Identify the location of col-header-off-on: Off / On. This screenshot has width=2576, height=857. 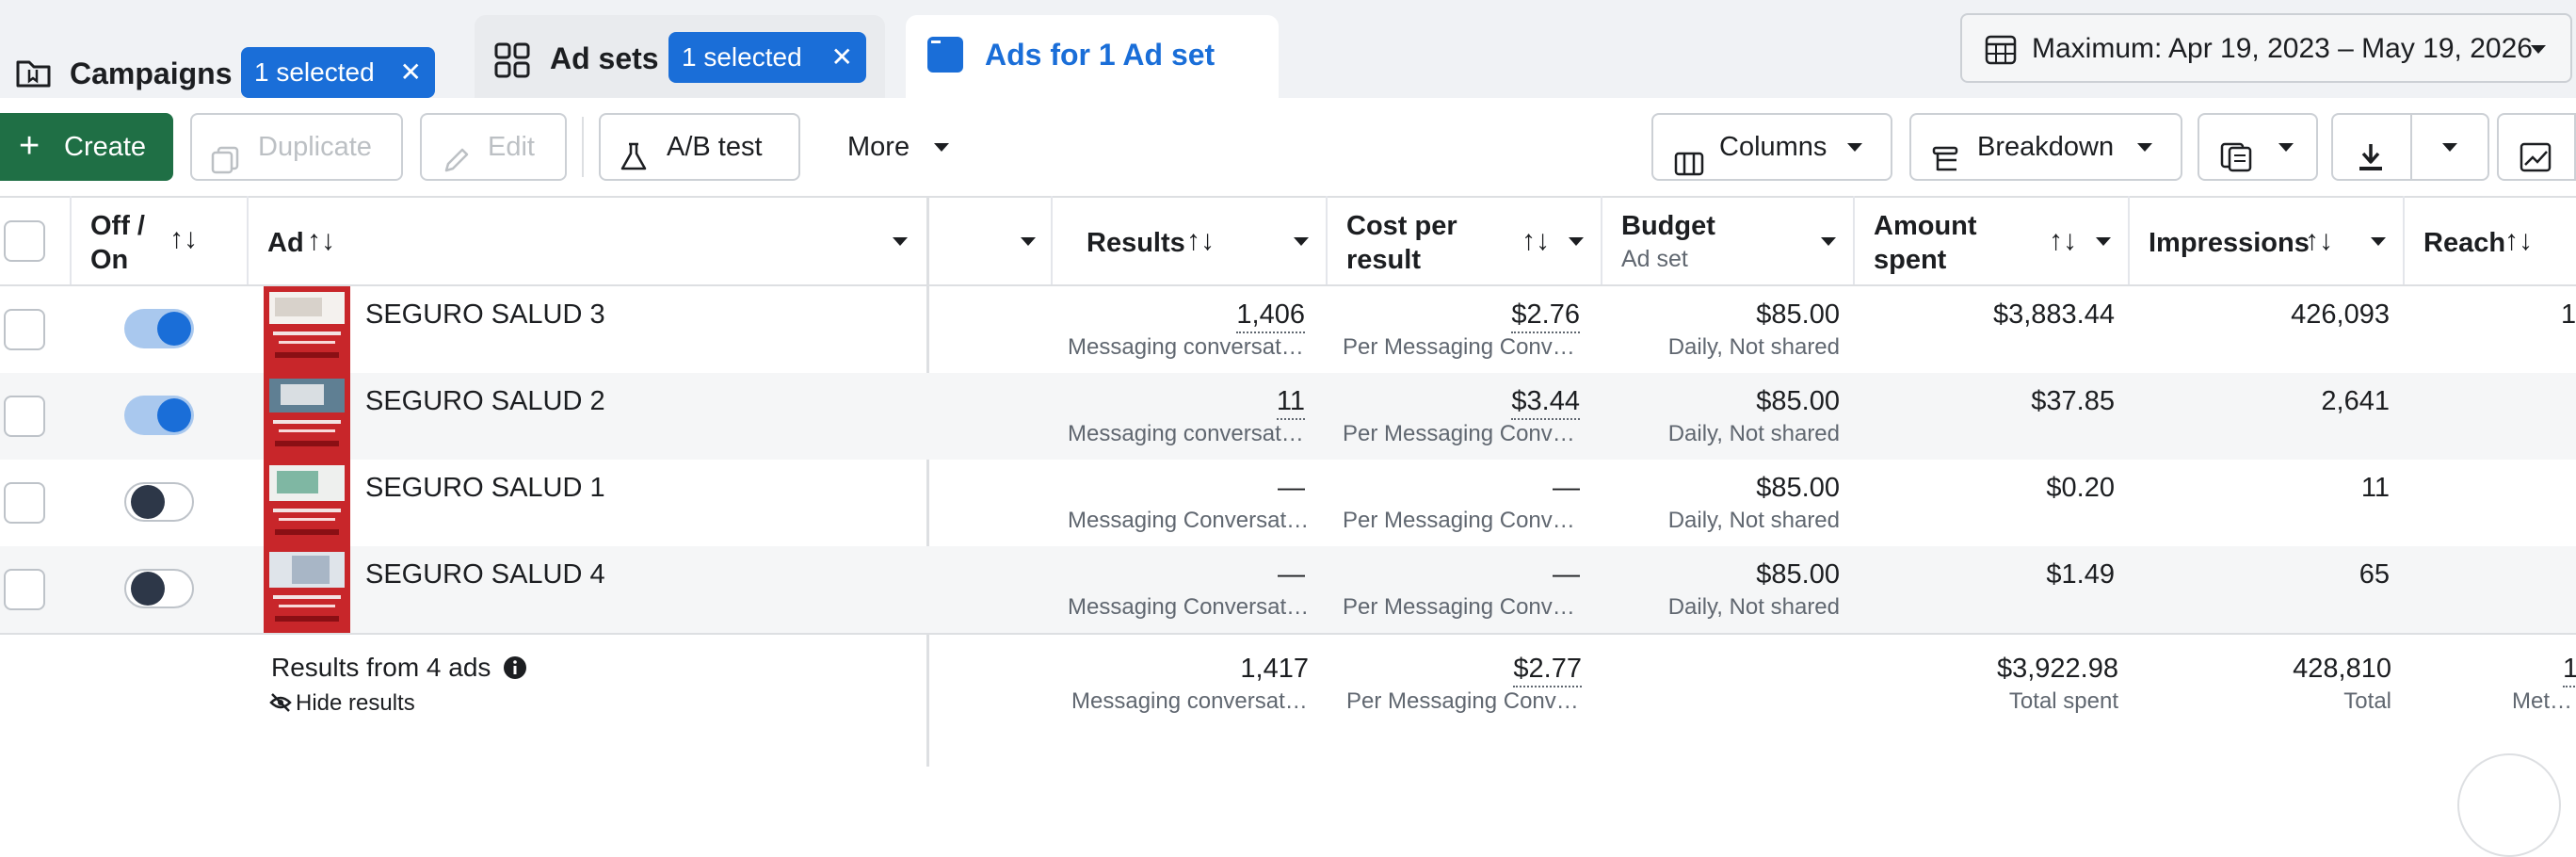
(117, 243).